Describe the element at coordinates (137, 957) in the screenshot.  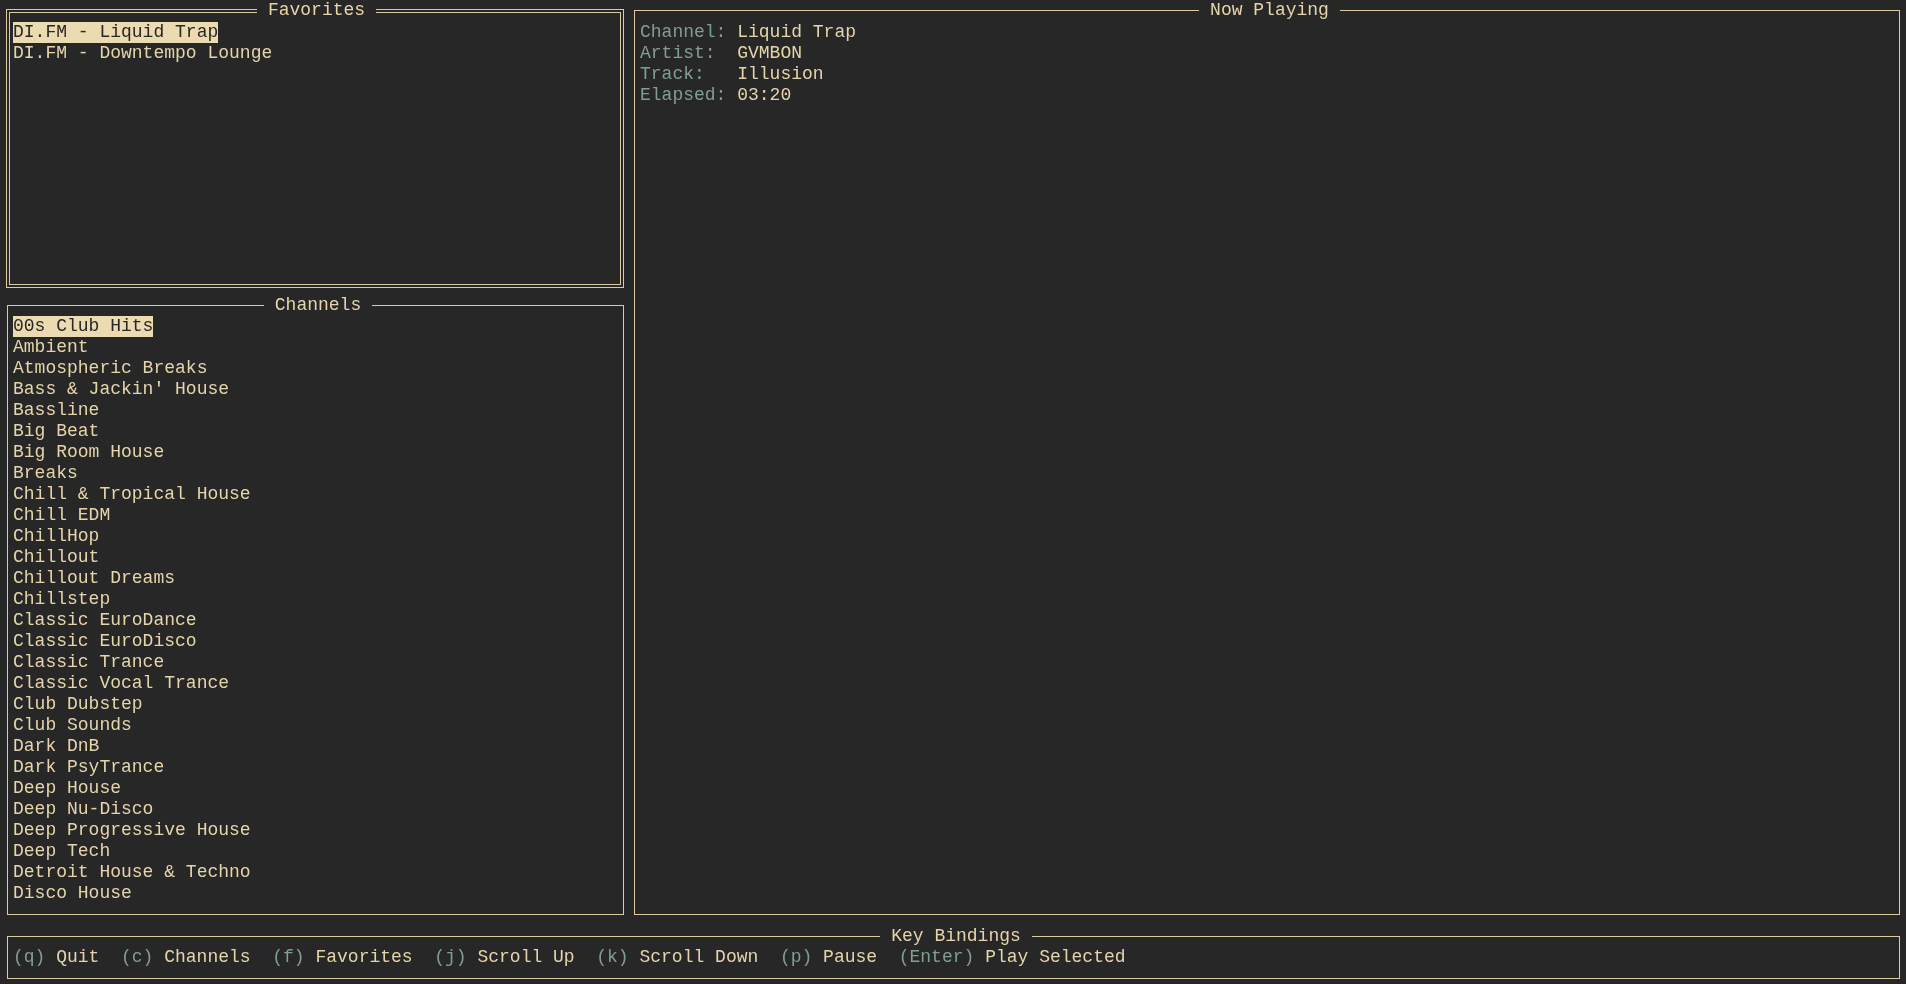
I see `shortcut-key: (c)` at that location.